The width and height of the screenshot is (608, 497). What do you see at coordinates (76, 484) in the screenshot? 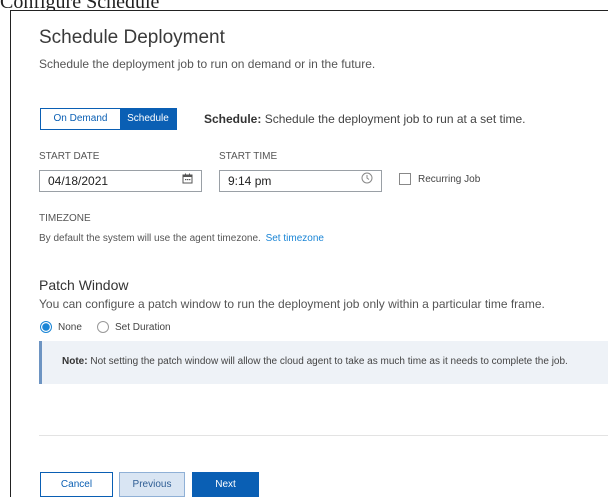
I see `cancel-button: Cancel` at bounding box center [76, 484].